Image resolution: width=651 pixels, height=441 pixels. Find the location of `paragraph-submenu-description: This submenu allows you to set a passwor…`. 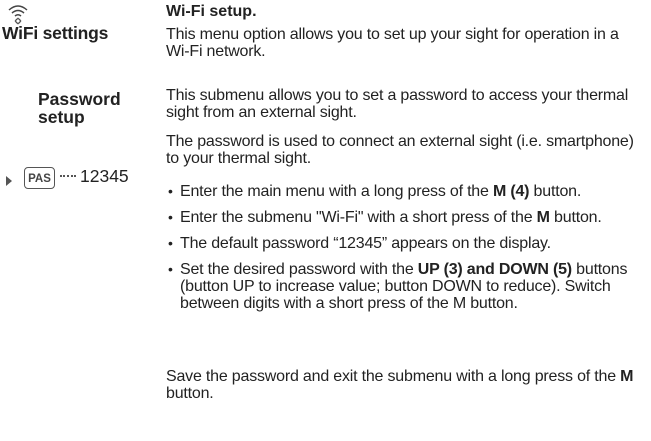

paragraph-submenu-description: This submenu allows you to set a passwor… is located at coordinates (397, 104).